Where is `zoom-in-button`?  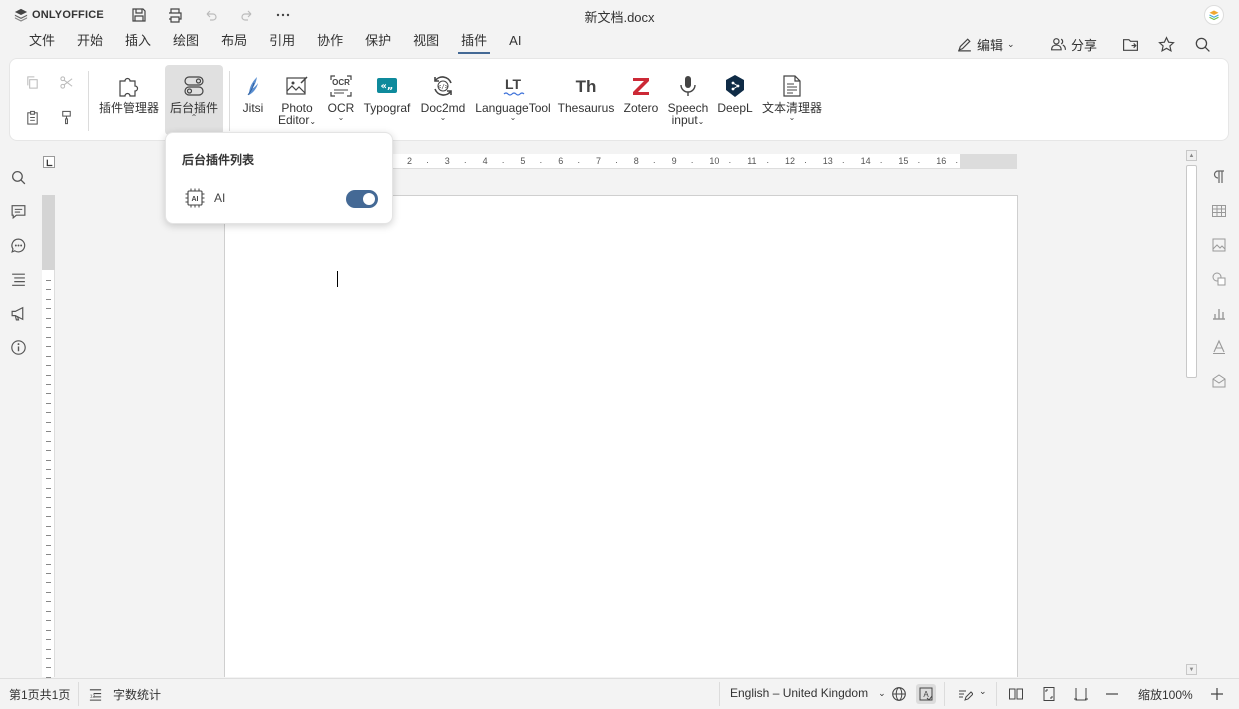 zoom-in-button is located at coordinates (1217, 694).